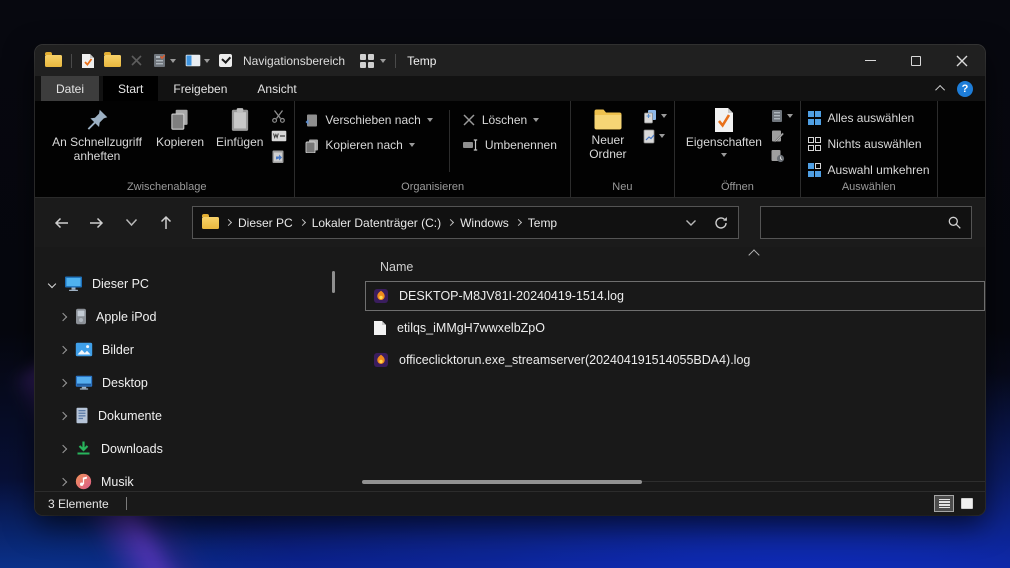 The width and height of the screenshot is (1010, 568). What do you see at coordinates (240, 142) in the screenshot?
I see `paste-label: Einfügen` at bounding box center [240, 142].